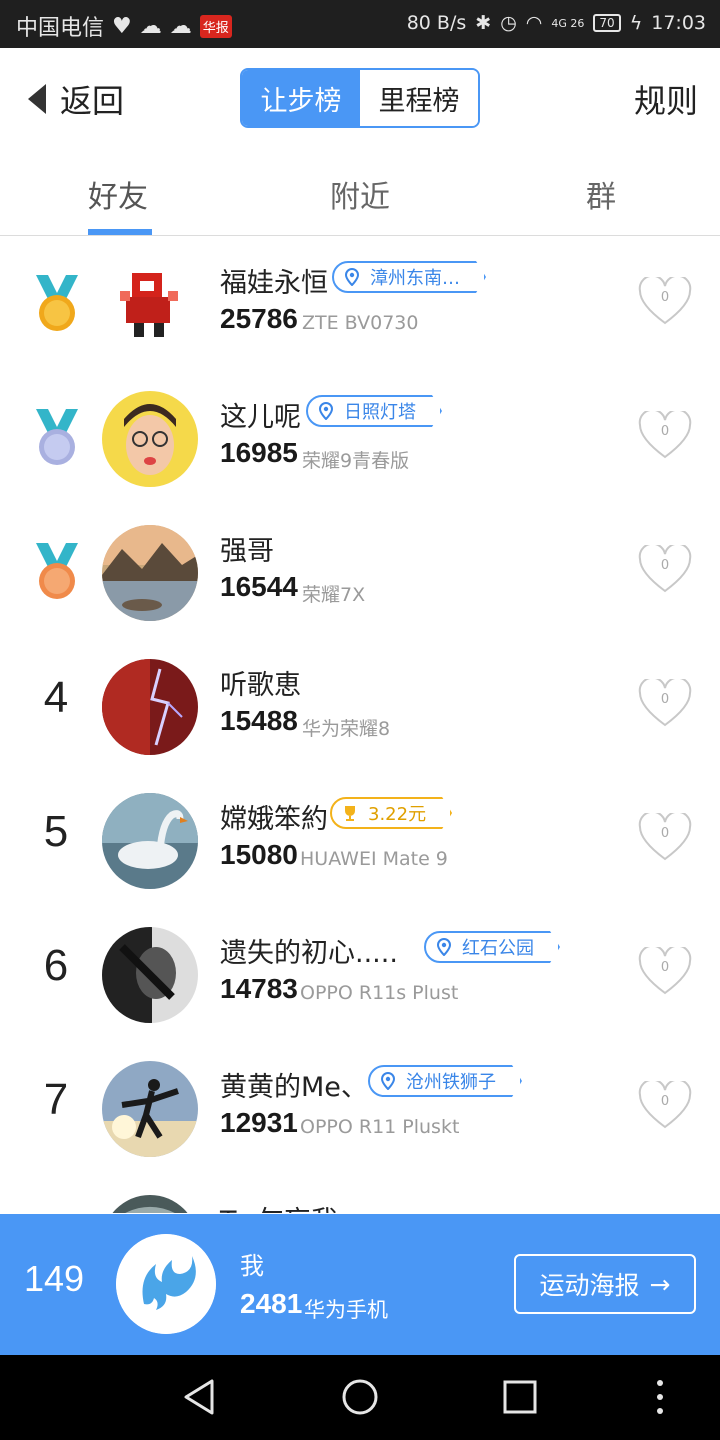  Describe the element at coordinates (118, 194) in the screenshot. I see `tab-friends: 好友` at that location.